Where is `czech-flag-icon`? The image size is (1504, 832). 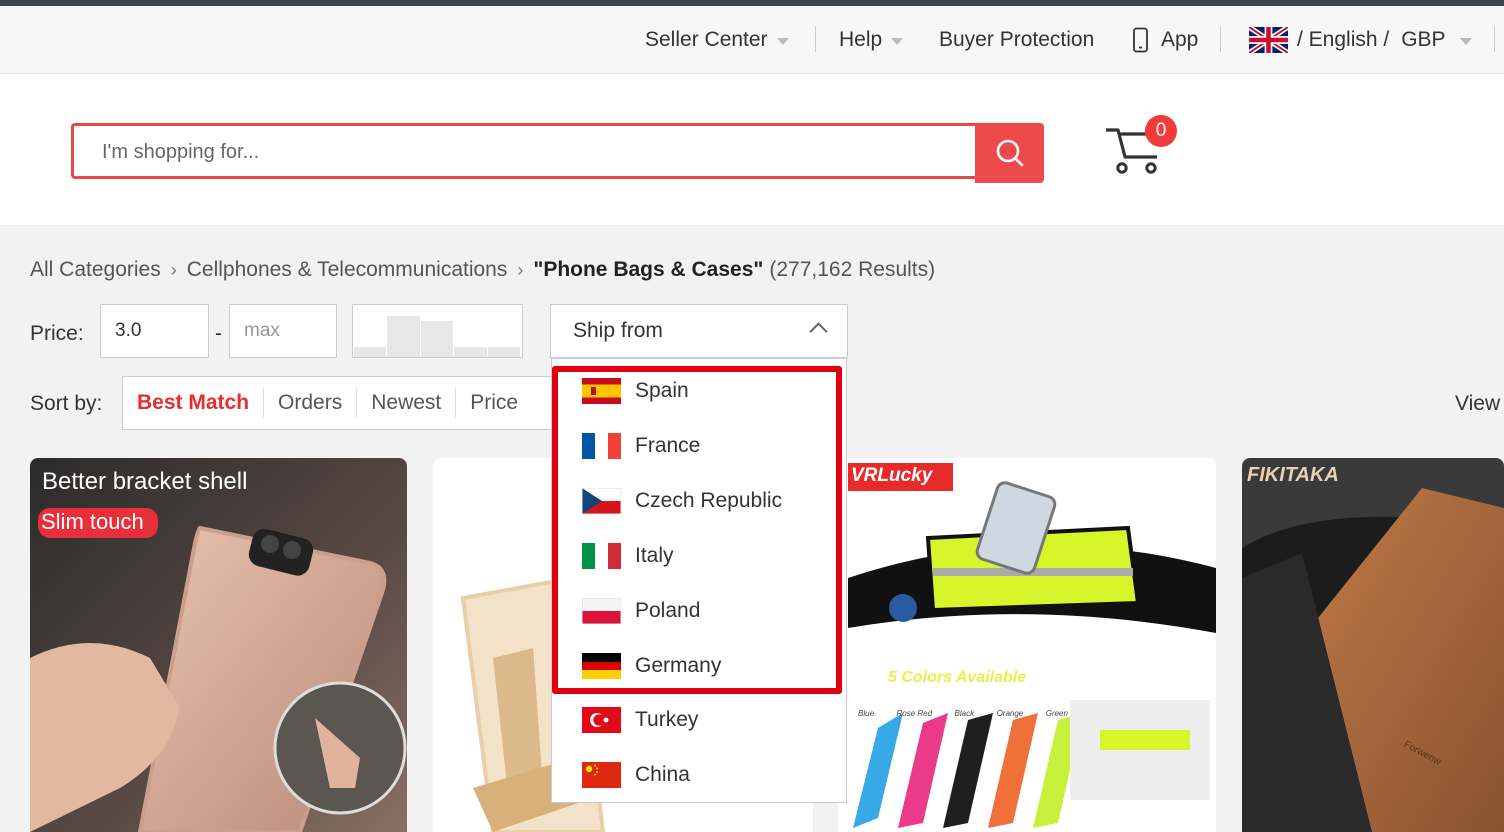 czech-flag-icon is located at coordinates (601, 501).